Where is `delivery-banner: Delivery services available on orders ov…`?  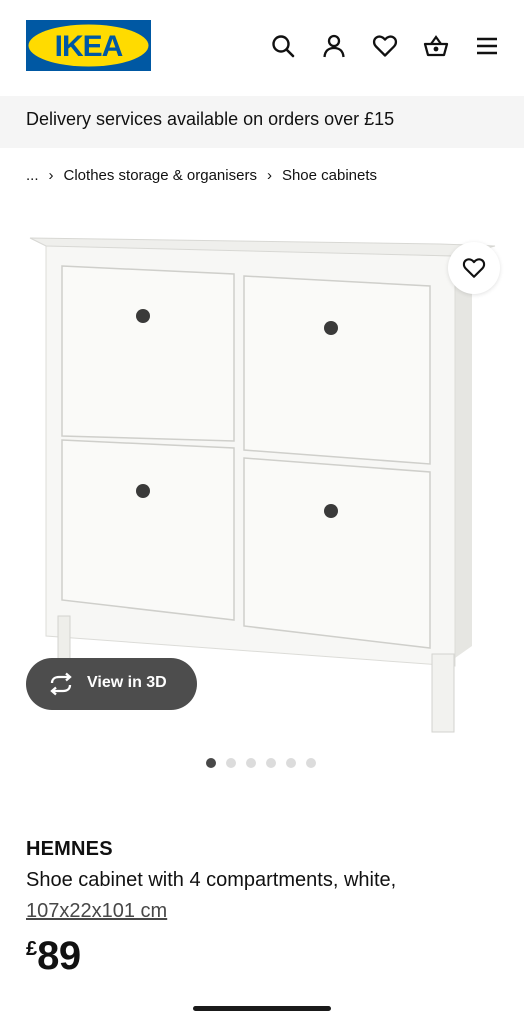
delivery-banner: Delivery services available on orders ov… is located at coordinates (262, 122).